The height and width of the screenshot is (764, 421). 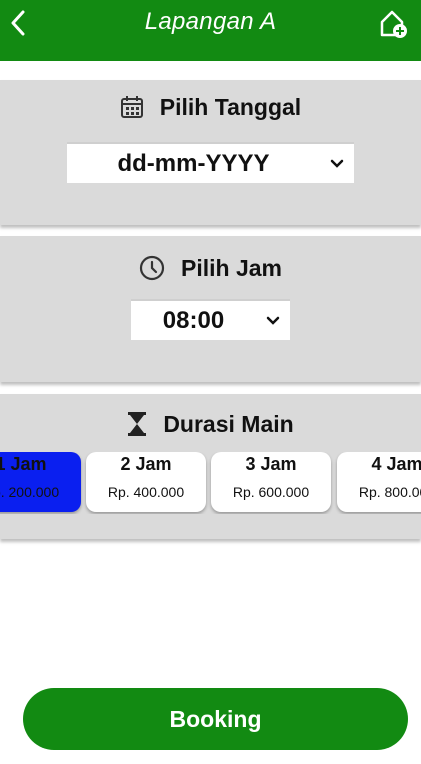 What do you see at coordinates (146, 482) in the screenshot?
I see `duration-option-2: 2 Jam Rp. 400.000` at bounding box center [146, 482].